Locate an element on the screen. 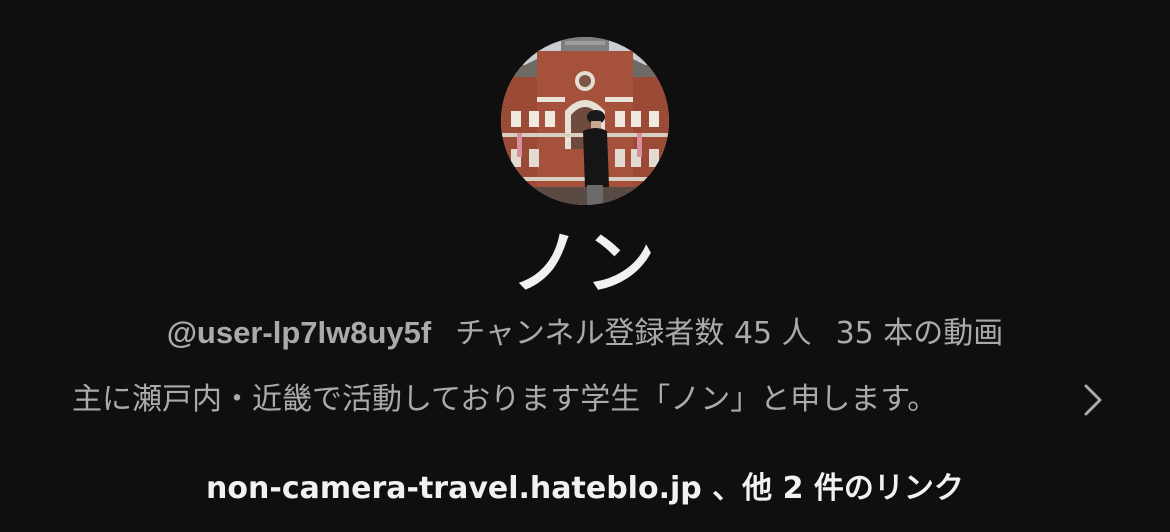 Image resolution: width=1170 pixels, height=532 pixels. channel-description: 主に瀬戸内・近畿で活動しております学生「ノン」と申します。 is located at coordinates (505, 399).